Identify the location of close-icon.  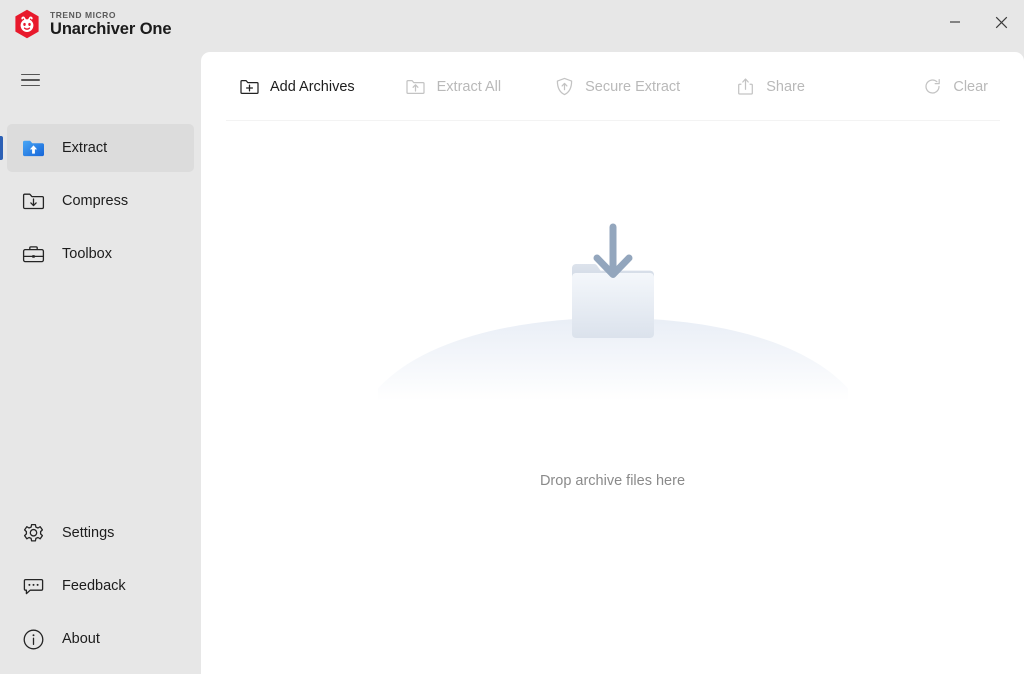
(1001, 22).